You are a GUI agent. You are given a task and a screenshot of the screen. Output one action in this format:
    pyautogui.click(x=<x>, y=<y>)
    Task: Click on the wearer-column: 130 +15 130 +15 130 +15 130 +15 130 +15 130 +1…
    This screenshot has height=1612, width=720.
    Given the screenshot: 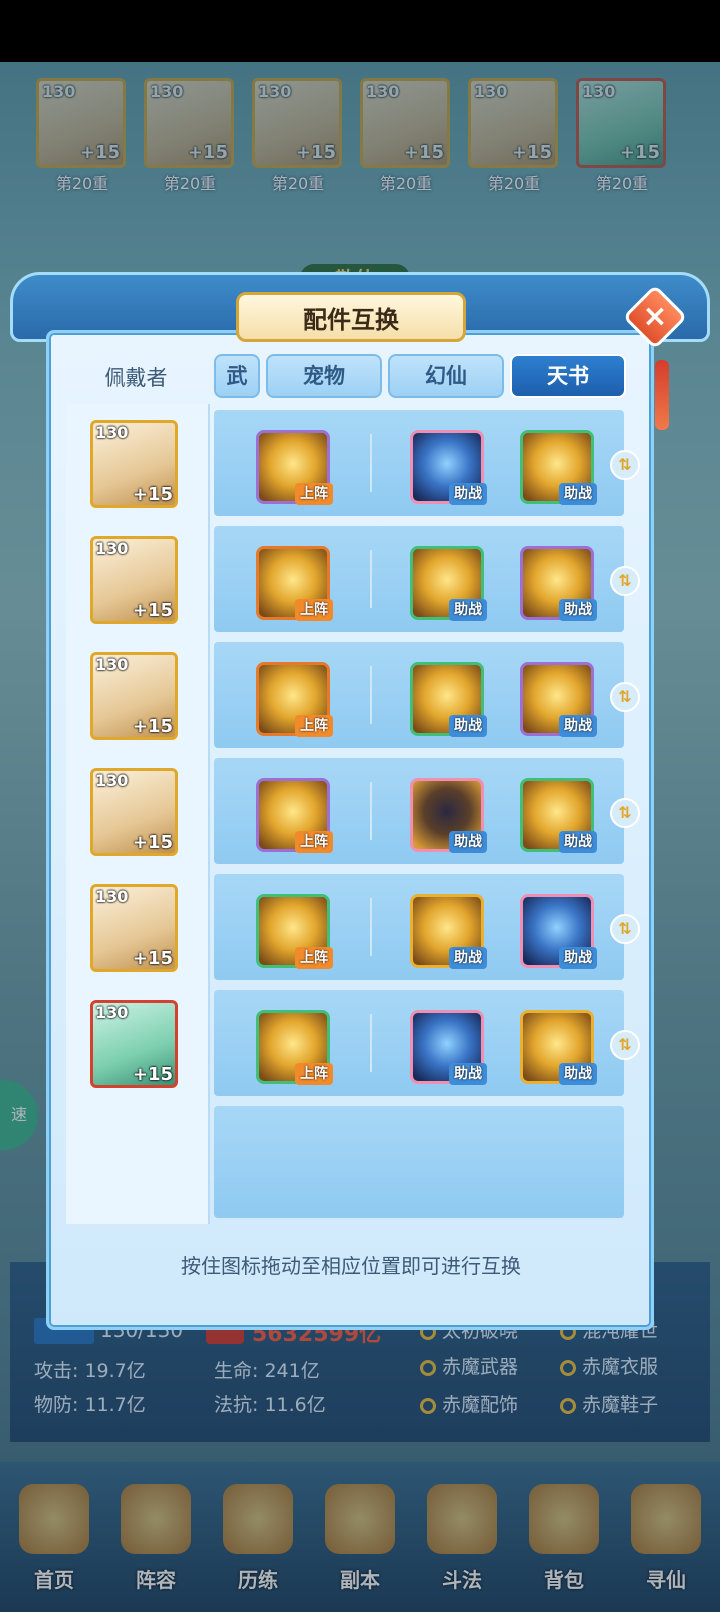 What is the action you would take?
    pyautogui.click(x=138, y=814)
    